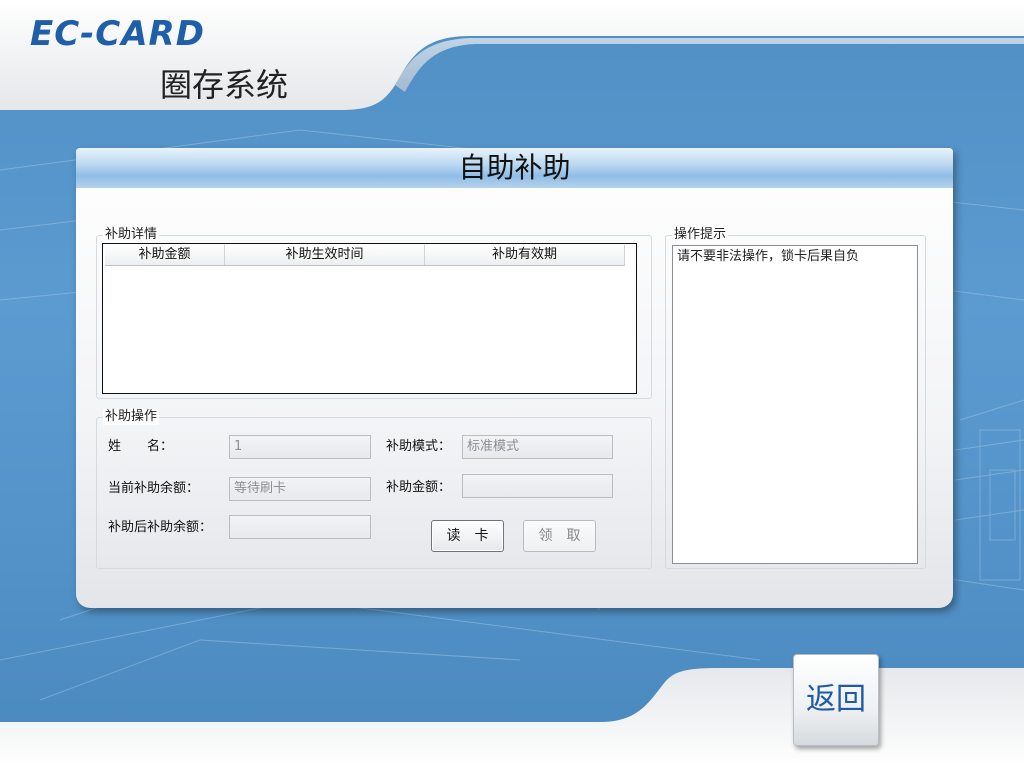 The height and width of the screenshot is (768, 1024). What do you see at coordinates (467, 536) in the screenshot?
I see `read-card-button: 读卡` at bounding box center [467, 536].